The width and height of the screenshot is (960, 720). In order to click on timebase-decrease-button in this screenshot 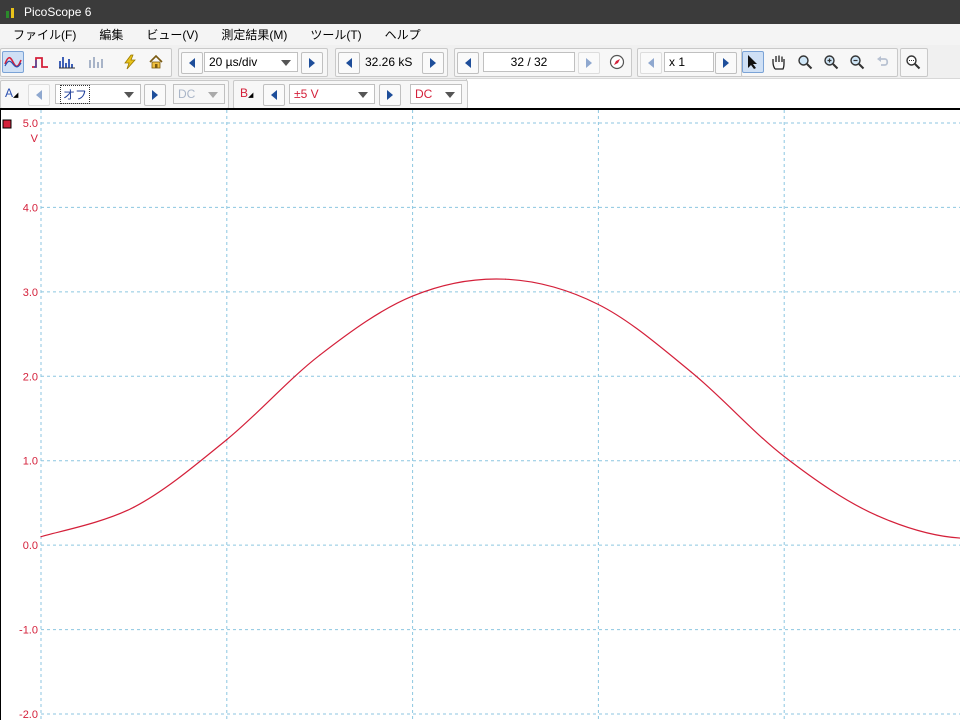, I will do `click(192, 63)`.